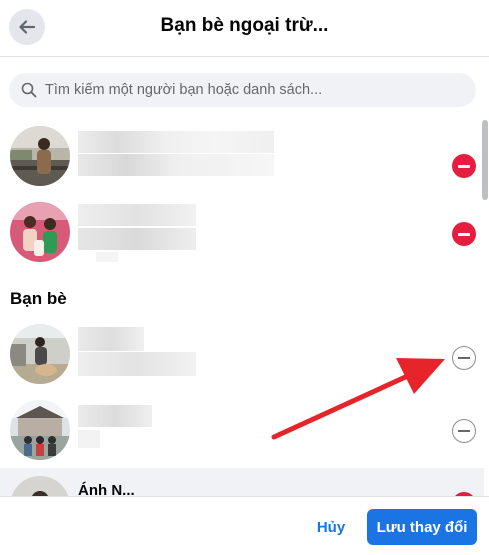 The width and height of the screenshot is (489, 555). What do you see at coordinates (29, 90) in the screenshot?
I see `search-icon` at bounding box center [29, 90].